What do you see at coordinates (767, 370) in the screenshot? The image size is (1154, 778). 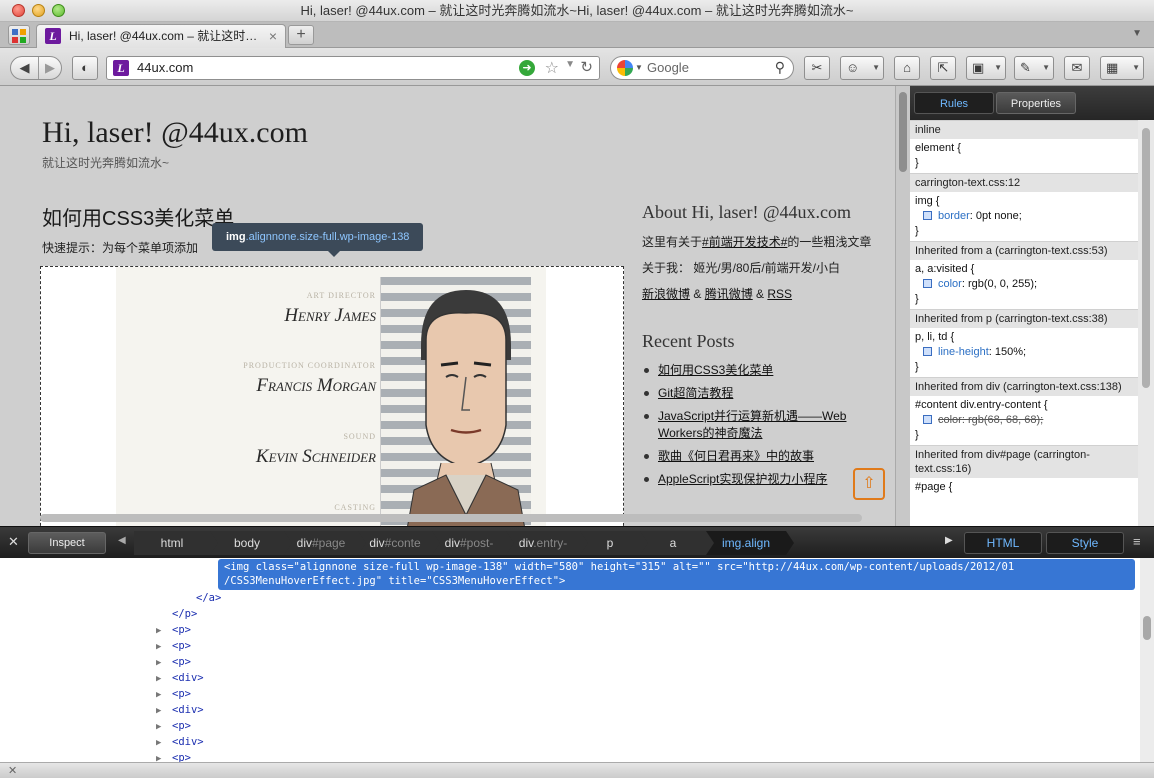 I see `recent-post-link: 如何用CSS3美化菜单` at bounding box center [767, 370].